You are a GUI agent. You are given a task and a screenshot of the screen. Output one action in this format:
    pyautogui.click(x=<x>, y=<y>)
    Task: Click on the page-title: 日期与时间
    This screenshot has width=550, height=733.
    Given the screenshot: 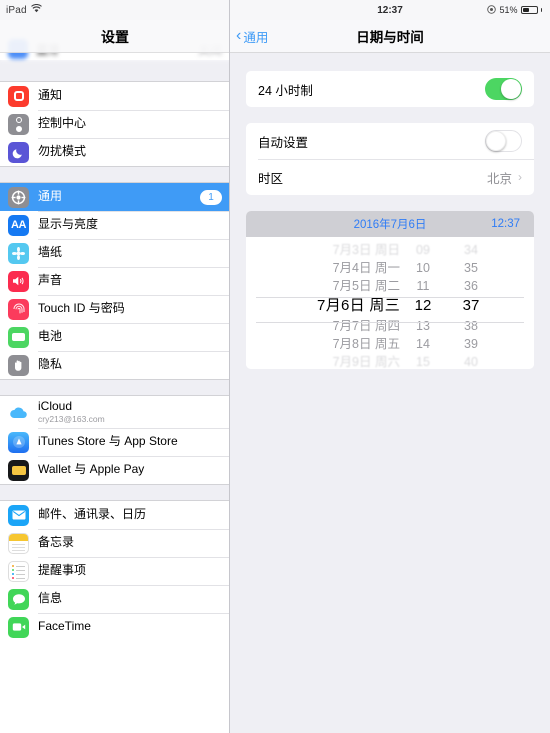 What is the action you would take?
    pyautogui.click(x=390, y=37)
    